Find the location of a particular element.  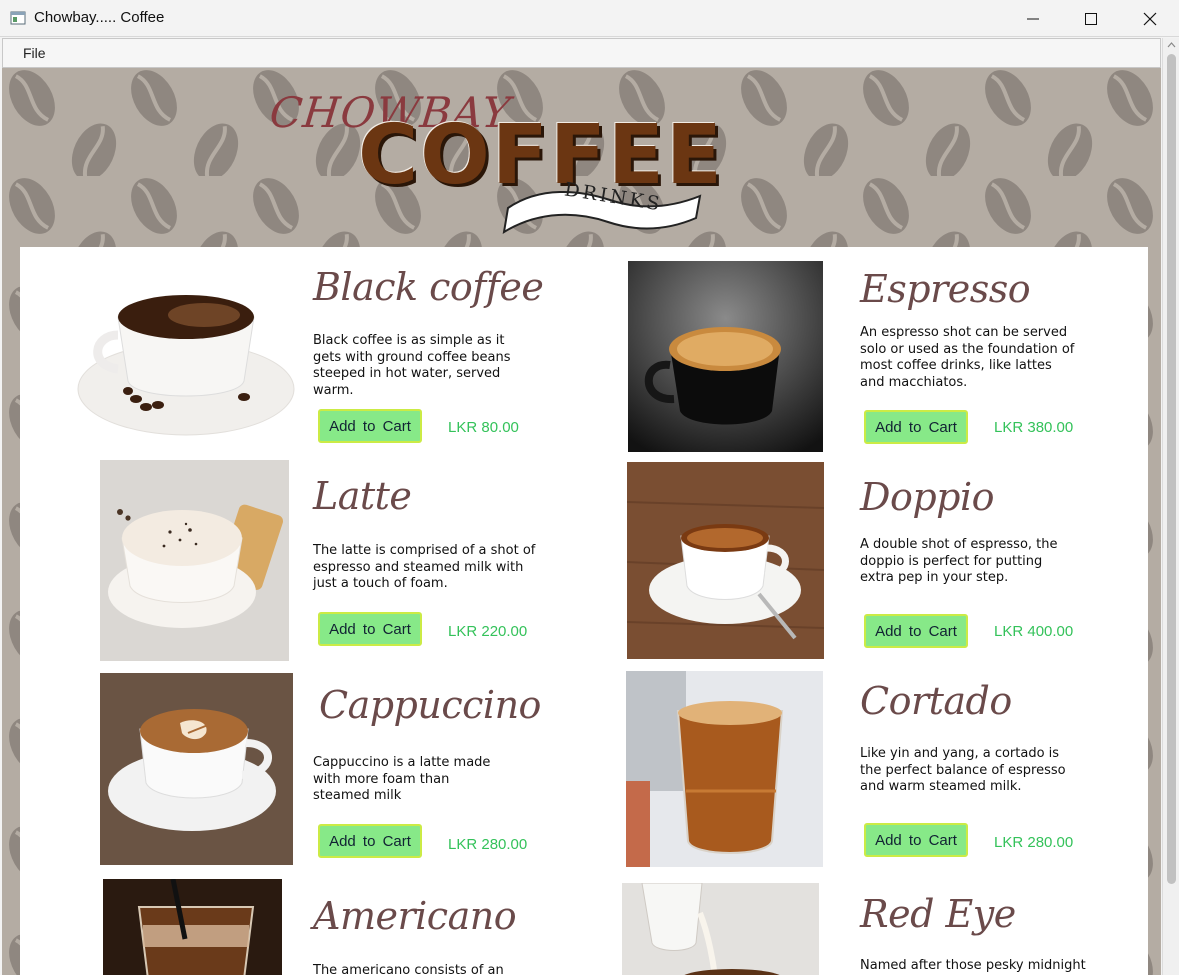

product-name: Americano is located at coordinates (415, 916).